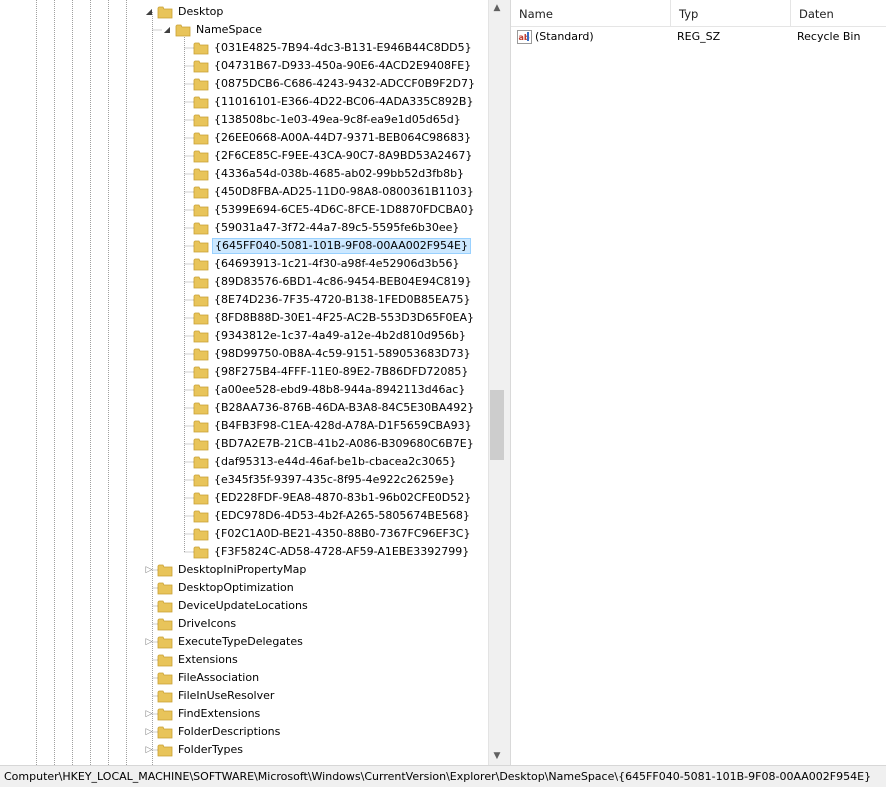  I want to click on column-header-name: Name, so click(591, 13).